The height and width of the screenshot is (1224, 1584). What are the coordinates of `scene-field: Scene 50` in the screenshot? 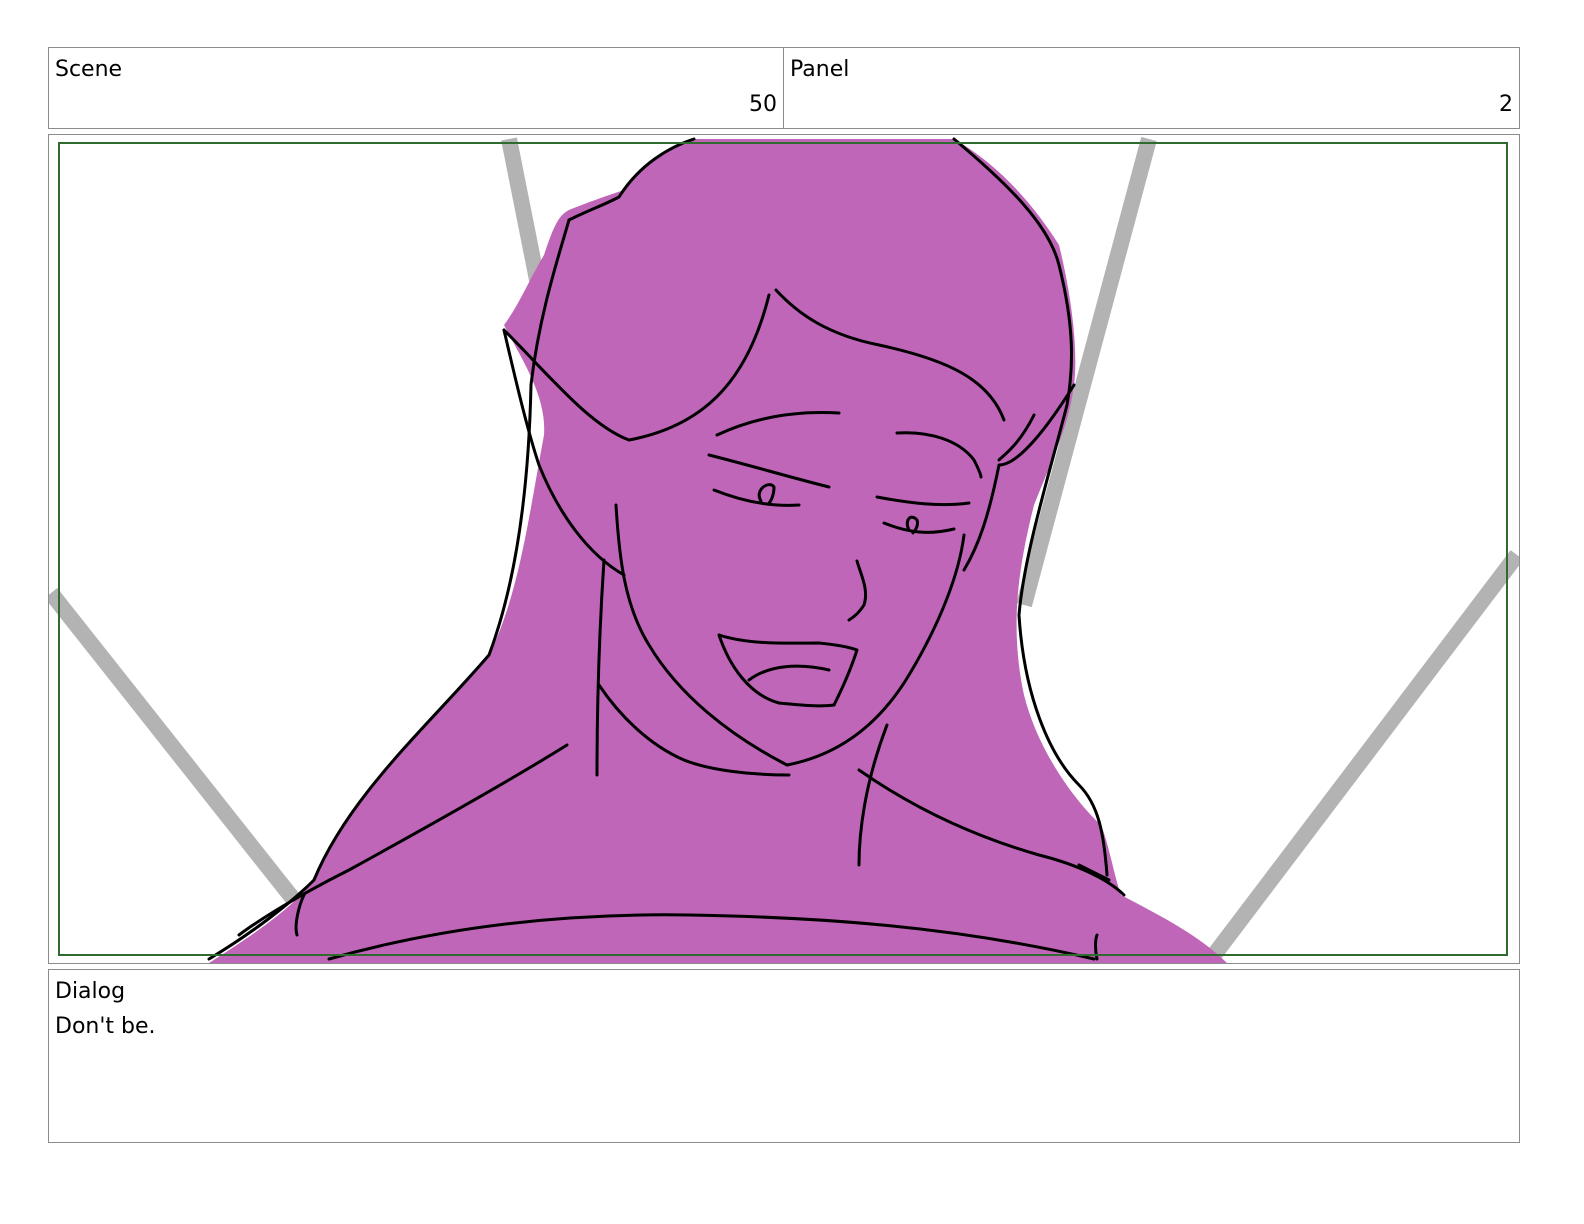 It's located at (416, 88).